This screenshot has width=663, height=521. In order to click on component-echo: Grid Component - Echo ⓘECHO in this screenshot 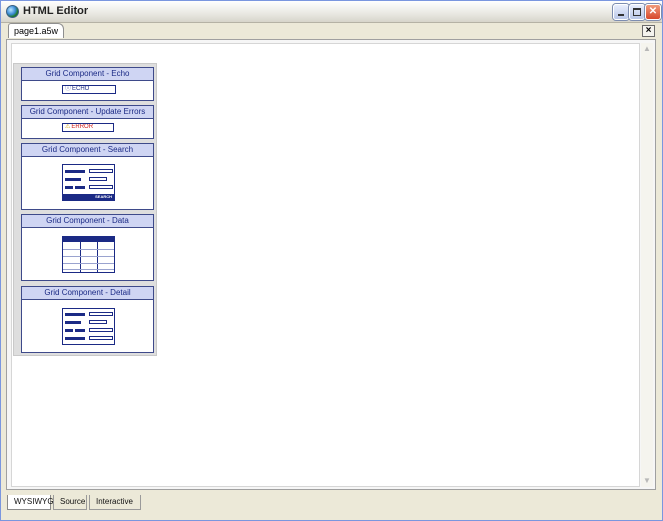, I will do `click(87, 84)`.